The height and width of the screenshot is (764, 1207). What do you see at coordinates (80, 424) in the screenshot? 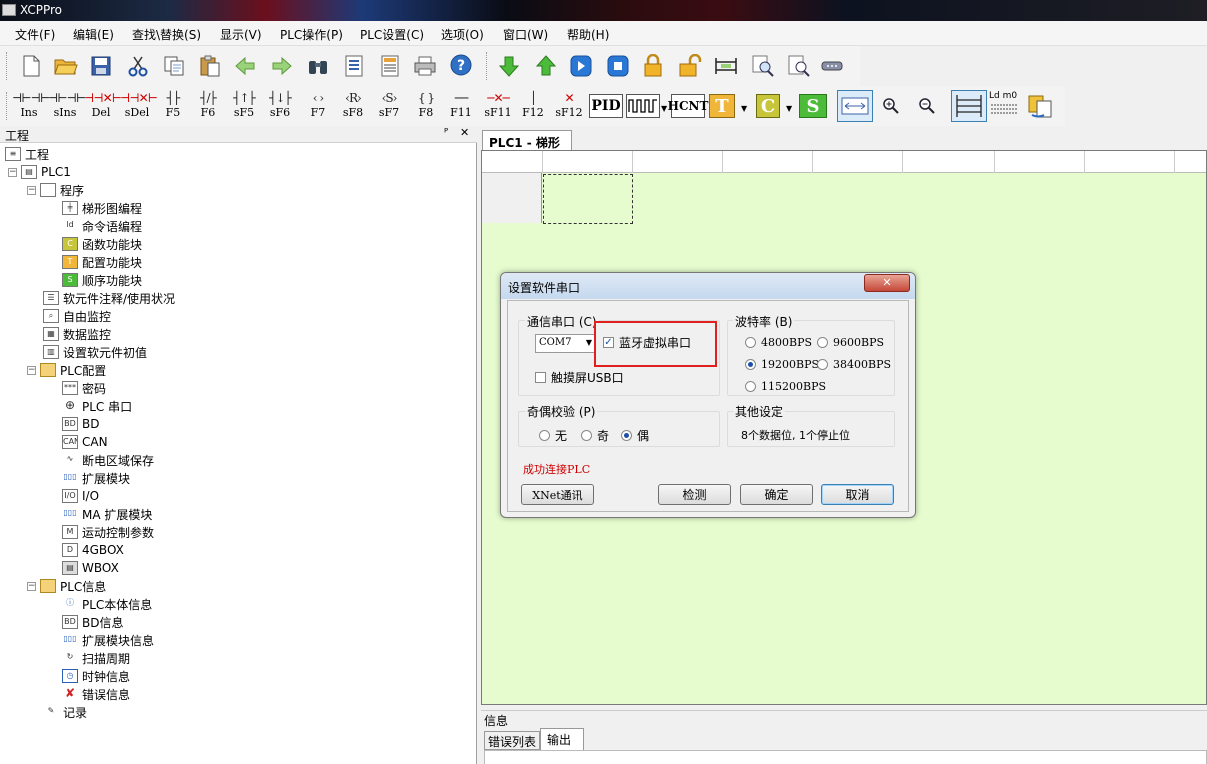
I see `tree-item-bd: BD BD` at bounding box center [80, 424].